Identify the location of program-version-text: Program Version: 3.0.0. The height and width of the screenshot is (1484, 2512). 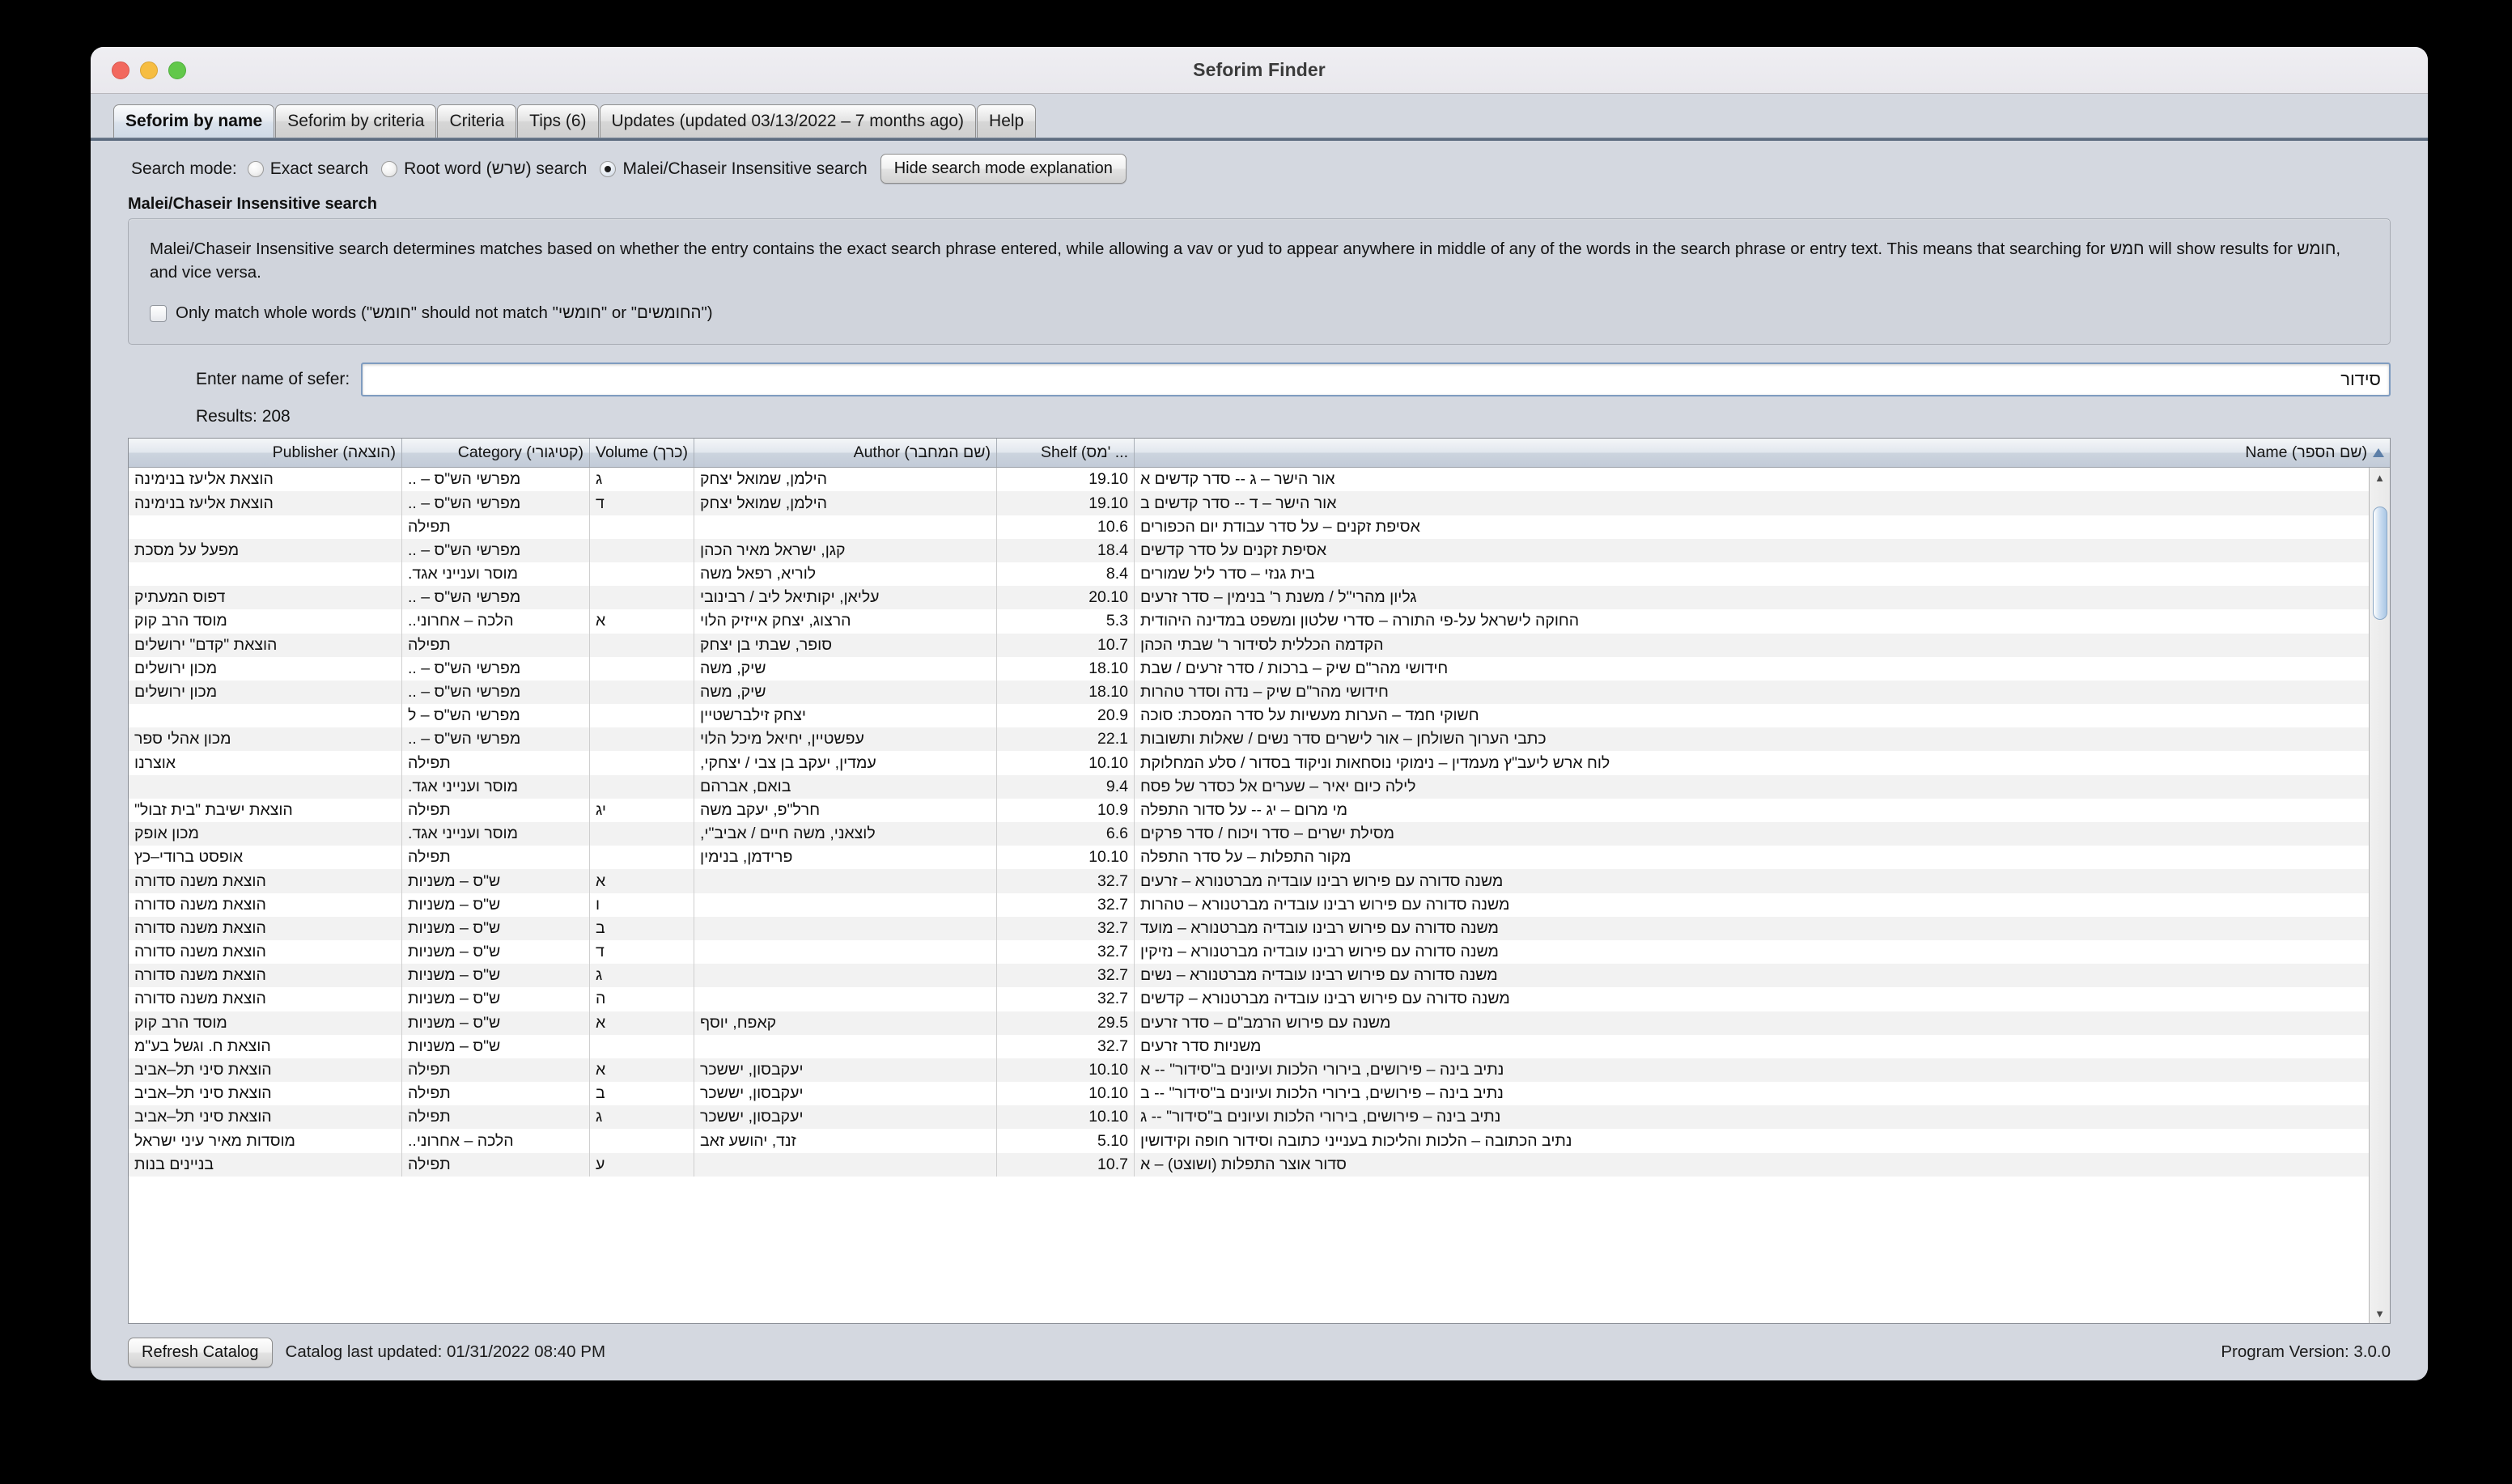
(2306, 1351).